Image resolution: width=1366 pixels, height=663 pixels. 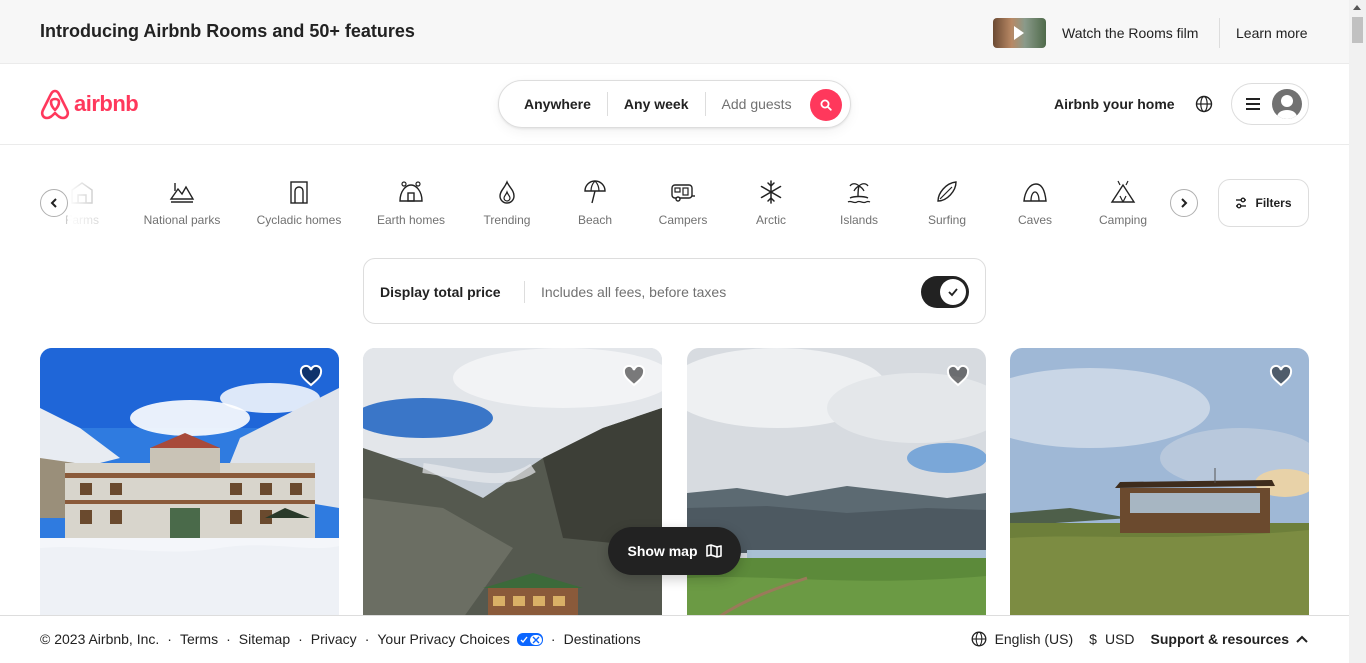 I want to click on footer-link-privacy: Privacy, so click(x=334, y=639).